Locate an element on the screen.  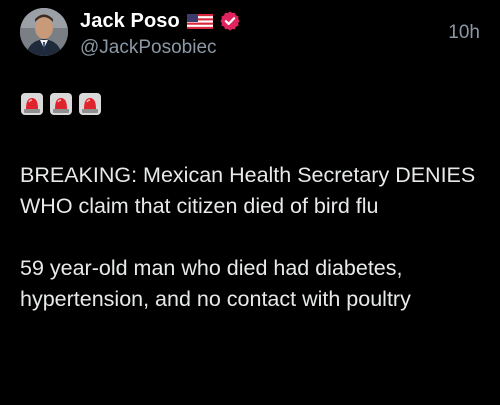
emoji-row is located at coordinates (61, 104).